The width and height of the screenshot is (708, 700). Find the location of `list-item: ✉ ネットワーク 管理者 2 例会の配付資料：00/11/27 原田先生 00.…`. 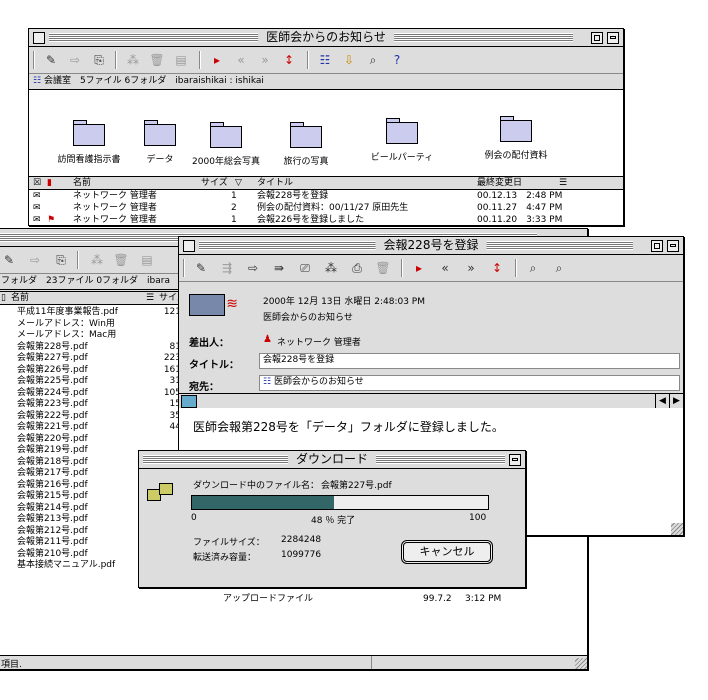

list-item: ✉ ネットワーク 管理者 2 例会の配付資料：00/11/27 原田先生 00.… is located at coordinates (326, 208).